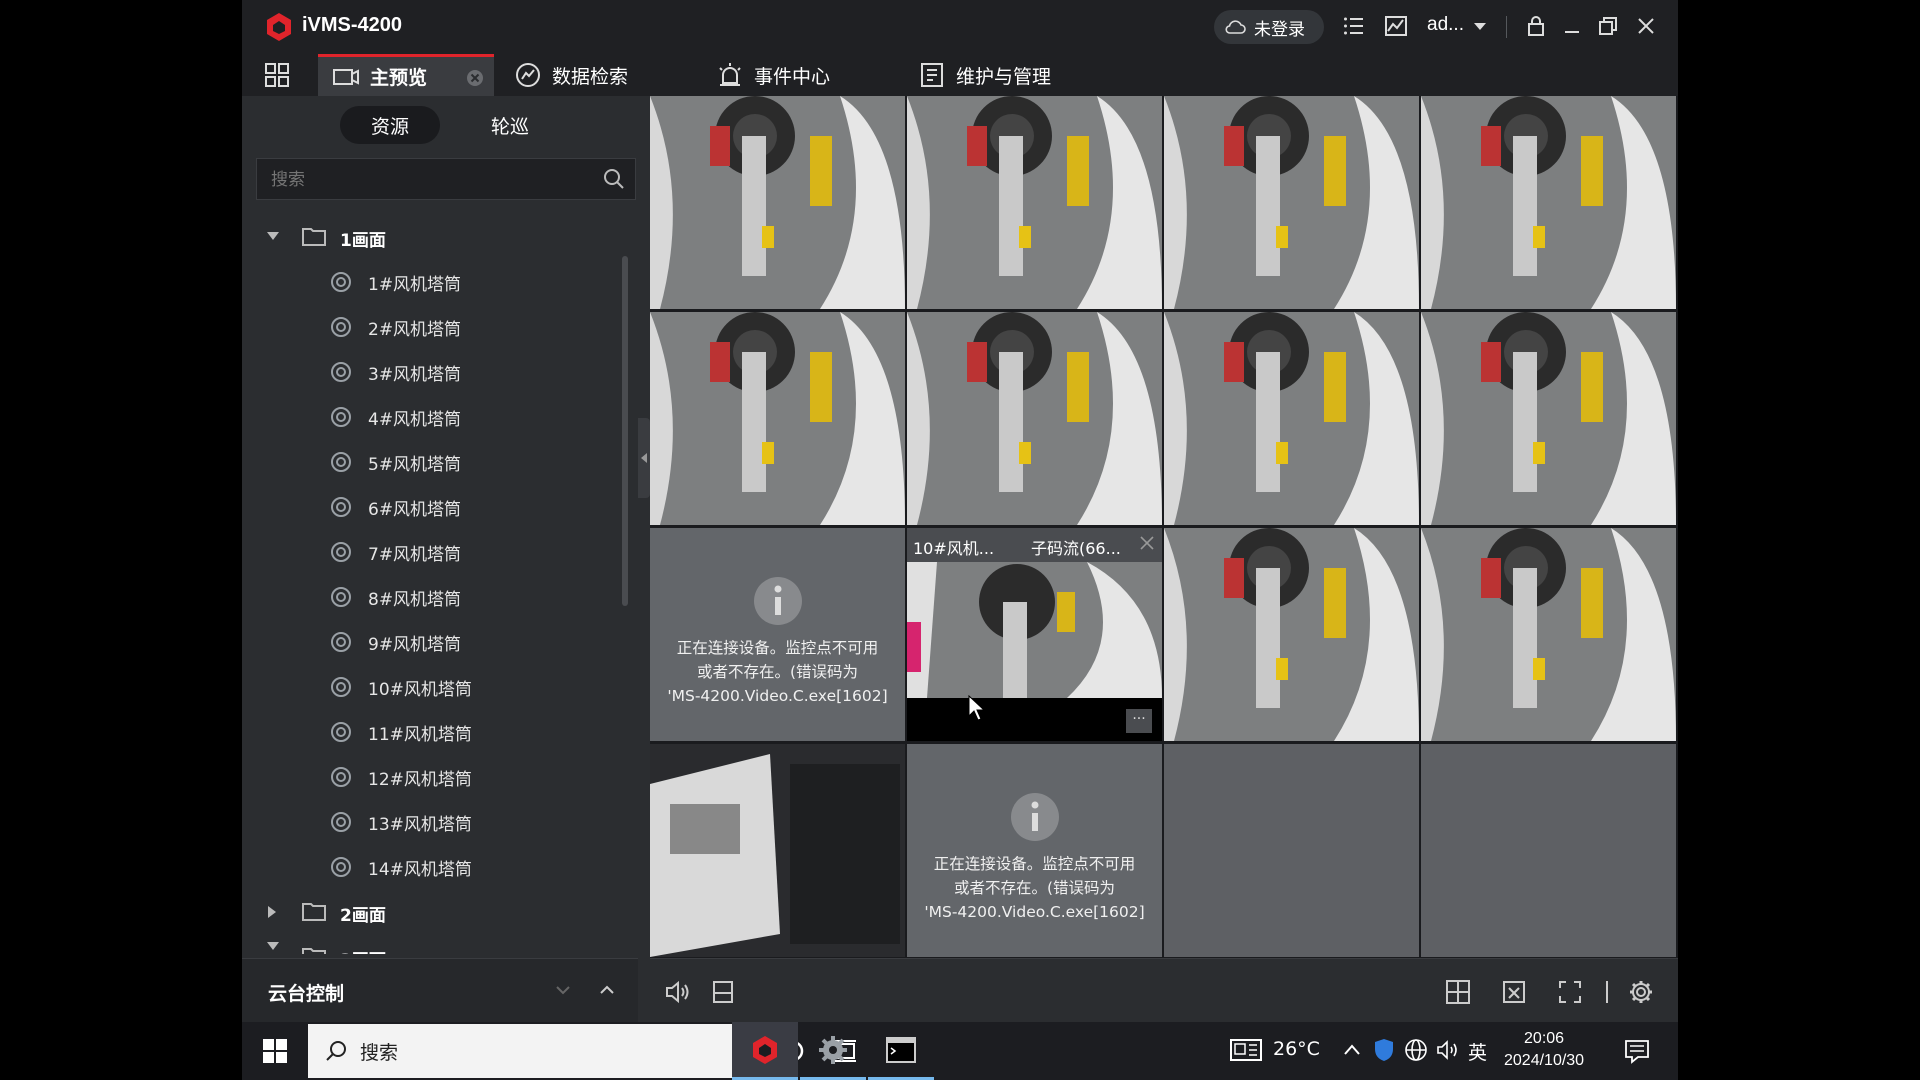 Image resolution: width=1920 pixels, height=1080 pixels. I want to click on taskbar-app-ivms, so click(765, 1051).